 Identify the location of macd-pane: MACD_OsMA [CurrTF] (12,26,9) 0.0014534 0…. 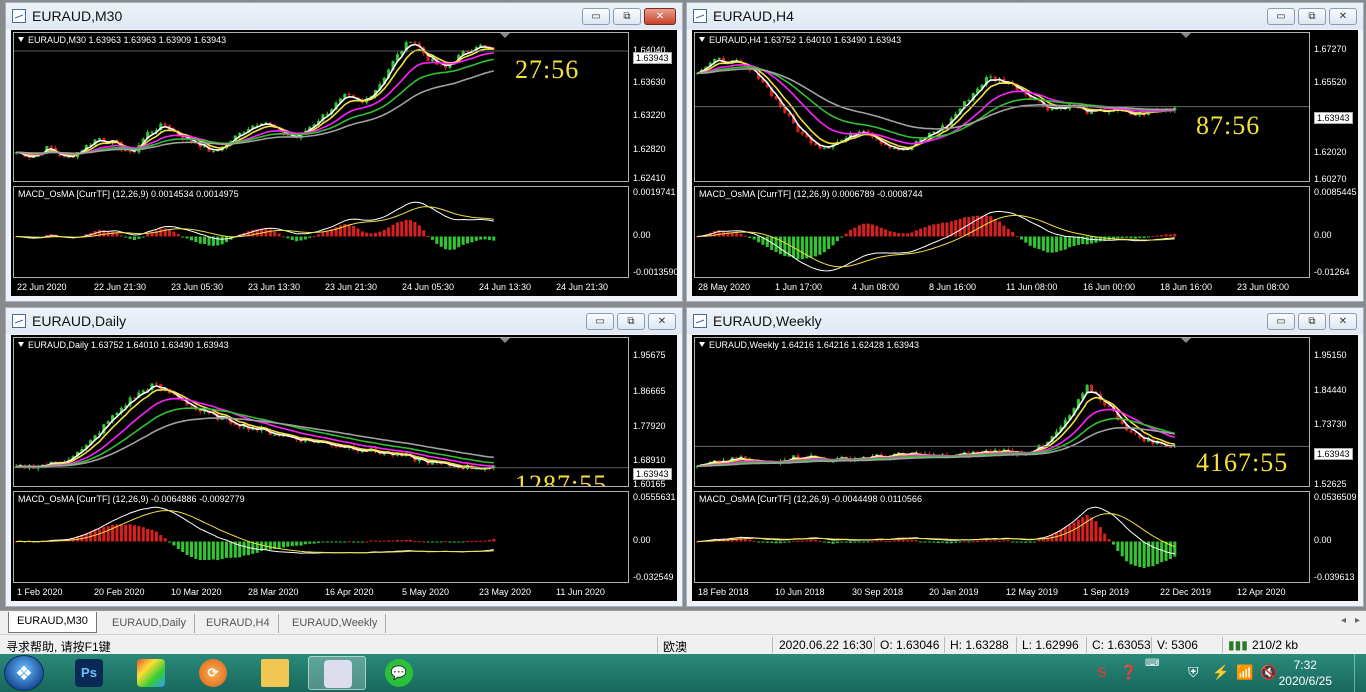
(321, 232).